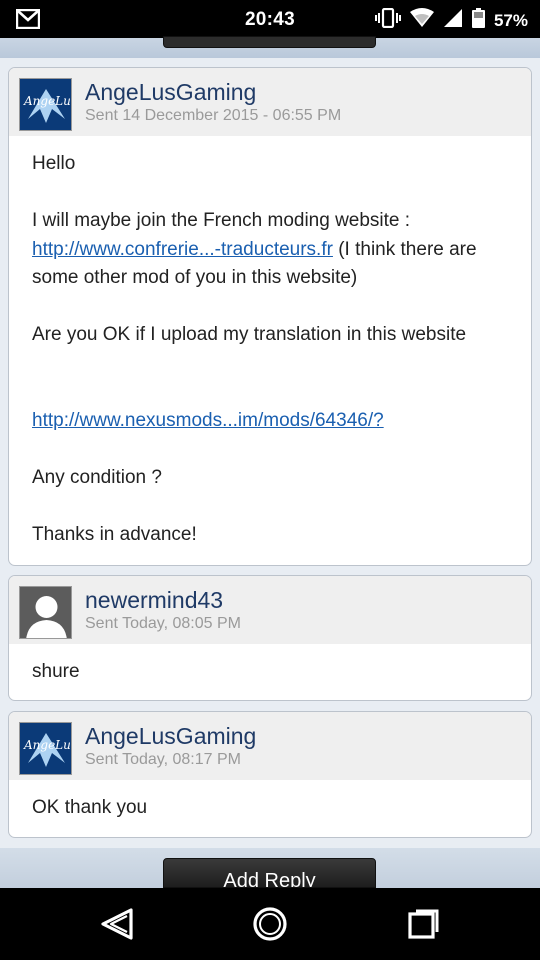 This screenshot has height=960, width=540. I want to click on reply-toolbar: Add Reply, so click(270, 868).